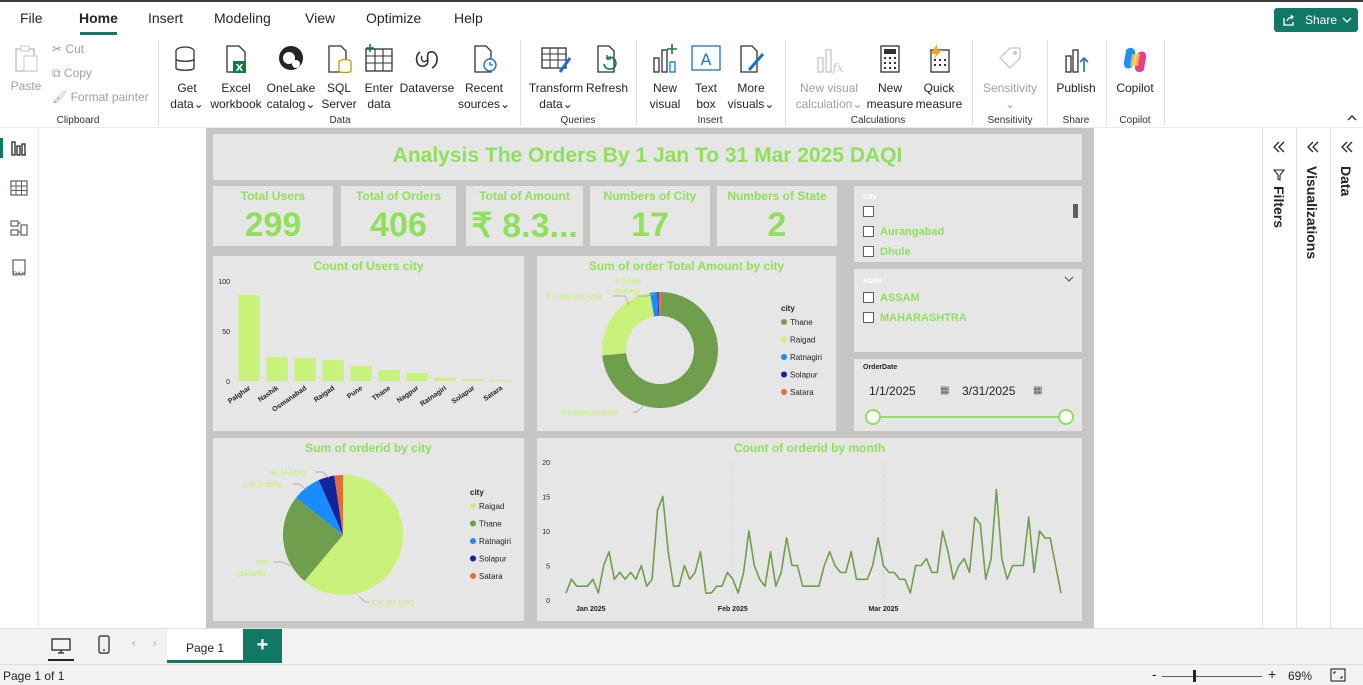 The height and width of the screenshot is (685, 1363). I want to click on new-visual-button: New visual, so click(665, 78).